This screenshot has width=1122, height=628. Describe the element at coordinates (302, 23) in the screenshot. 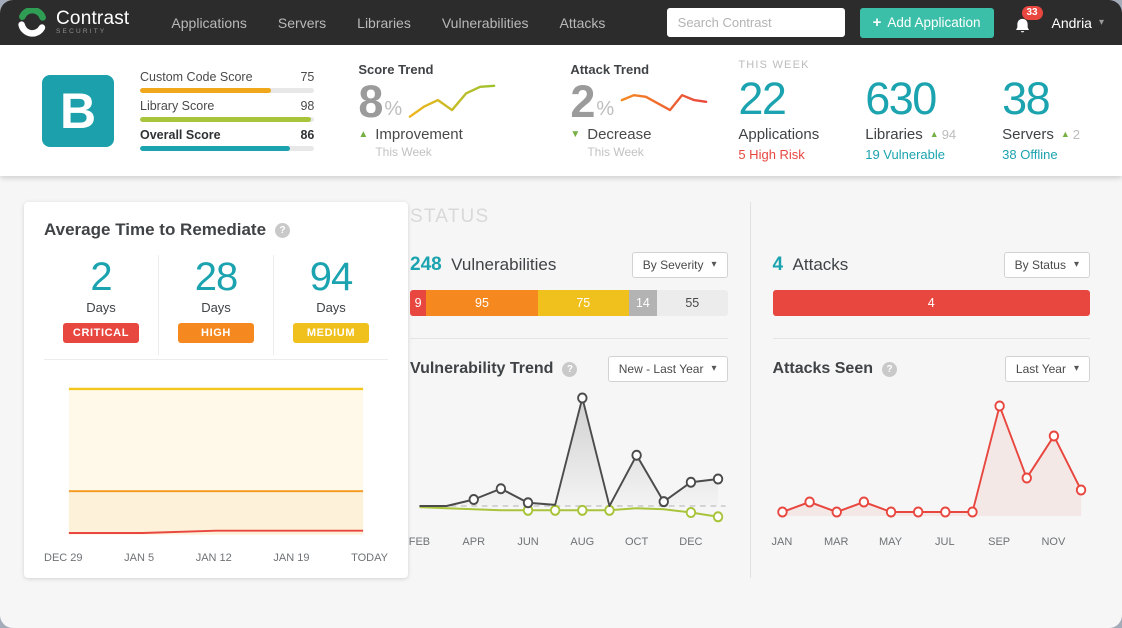

I see `nav-item-servers: Servers` at that location.